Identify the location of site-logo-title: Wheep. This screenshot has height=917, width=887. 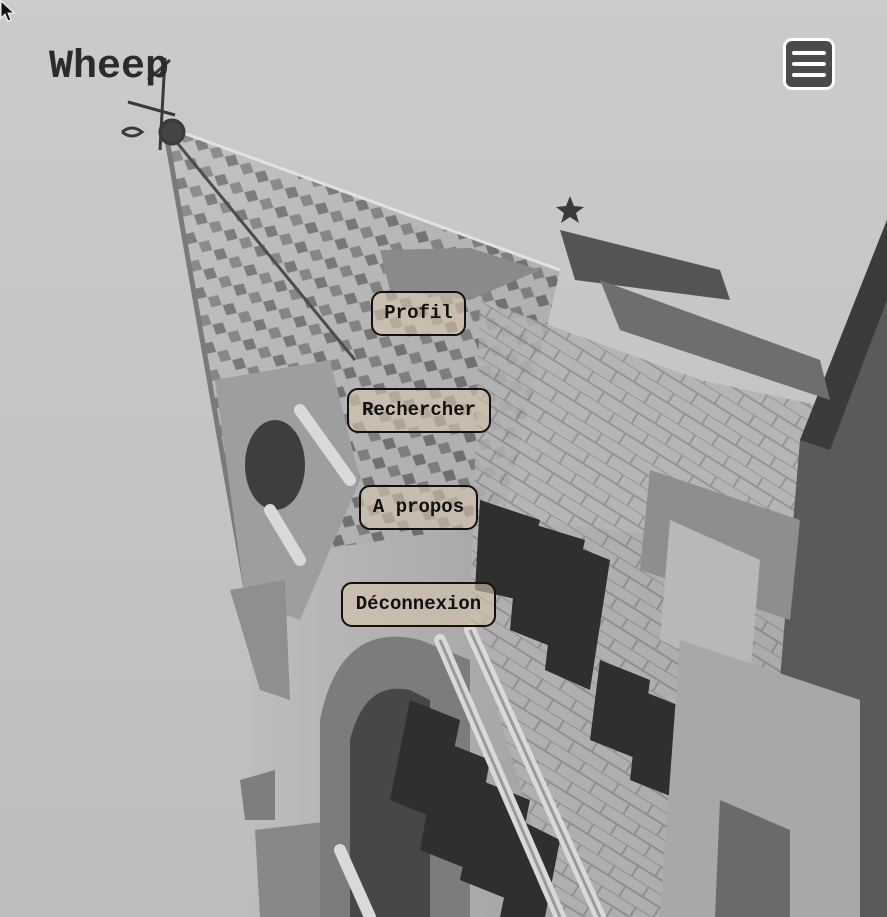
(109, 68).